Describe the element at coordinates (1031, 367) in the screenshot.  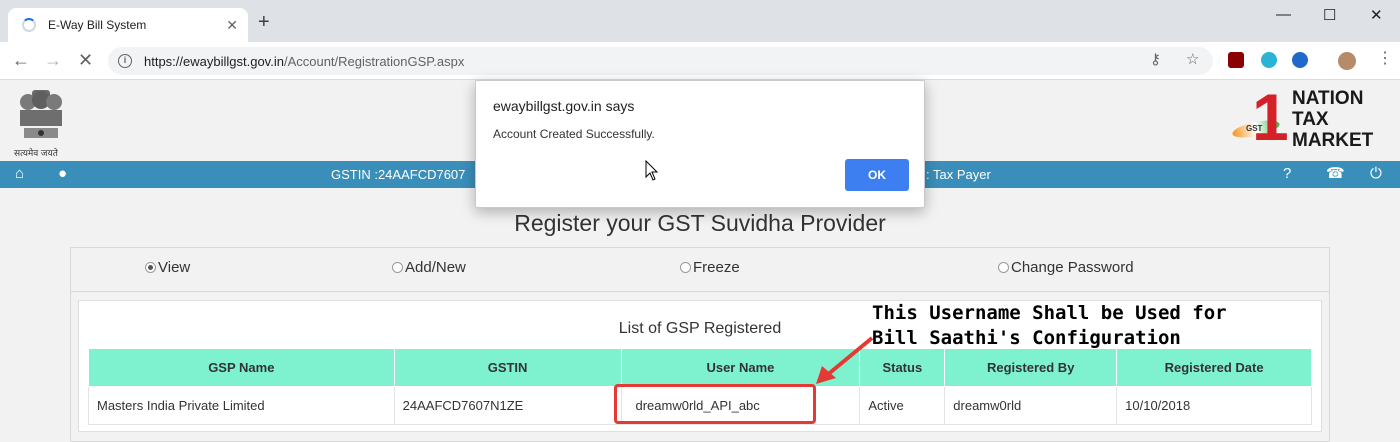
I see `column-header: Registered By` at that location.